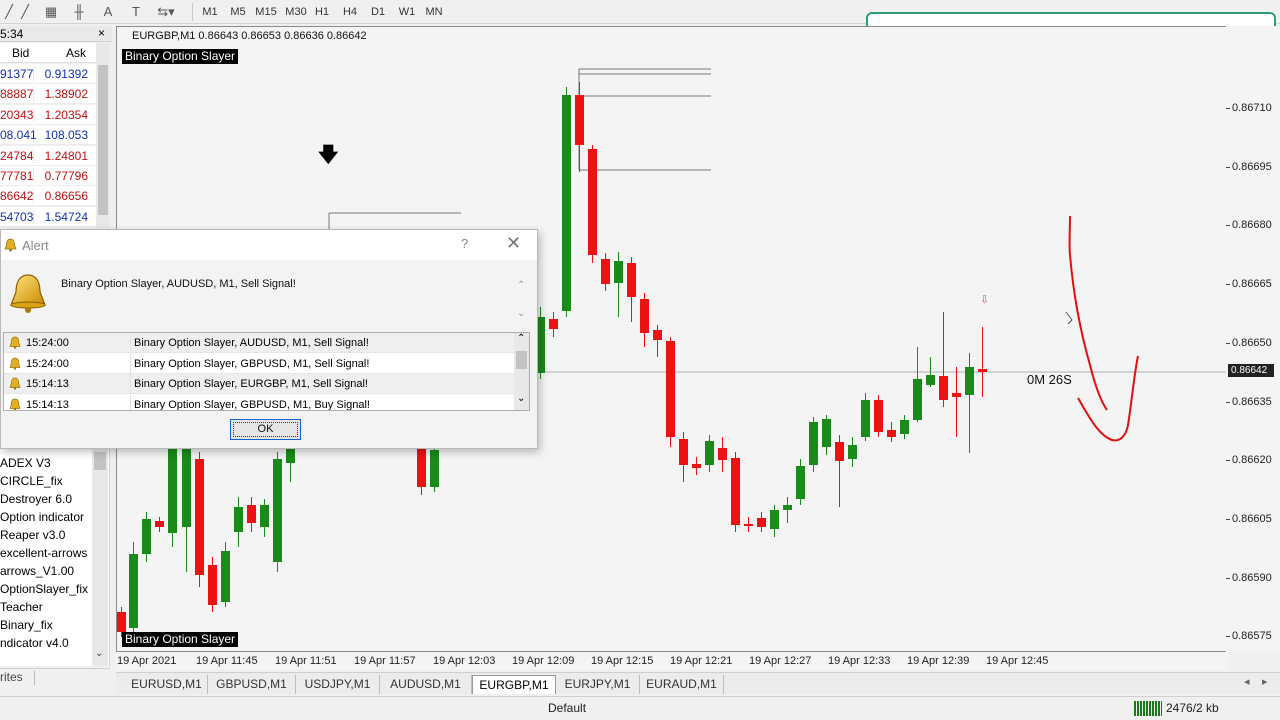  Describe the element at coordinates (1148, 708) in the screenshot. I see `connection-status-icon` at that location.